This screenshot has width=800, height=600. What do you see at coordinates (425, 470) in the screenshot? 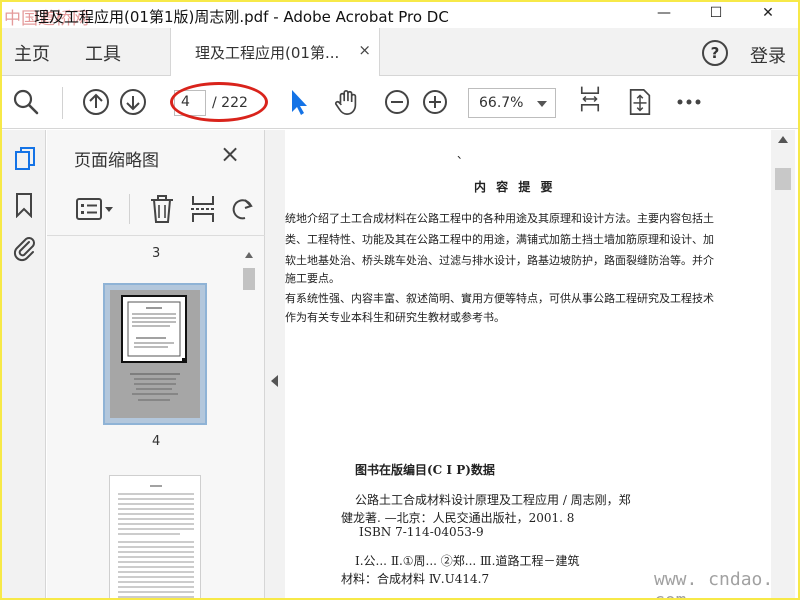
I see `cip-title: 图书在版编目(C I P)数据` at bounding box center [425, 470].